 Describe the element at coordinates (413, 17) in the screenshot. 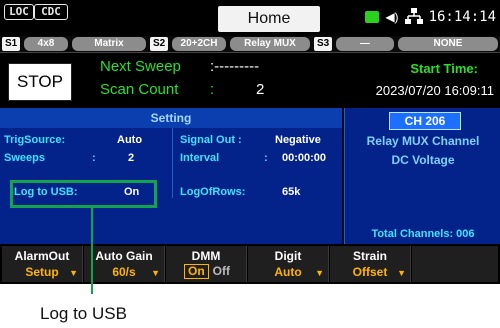

I see `network-icon` at that location.